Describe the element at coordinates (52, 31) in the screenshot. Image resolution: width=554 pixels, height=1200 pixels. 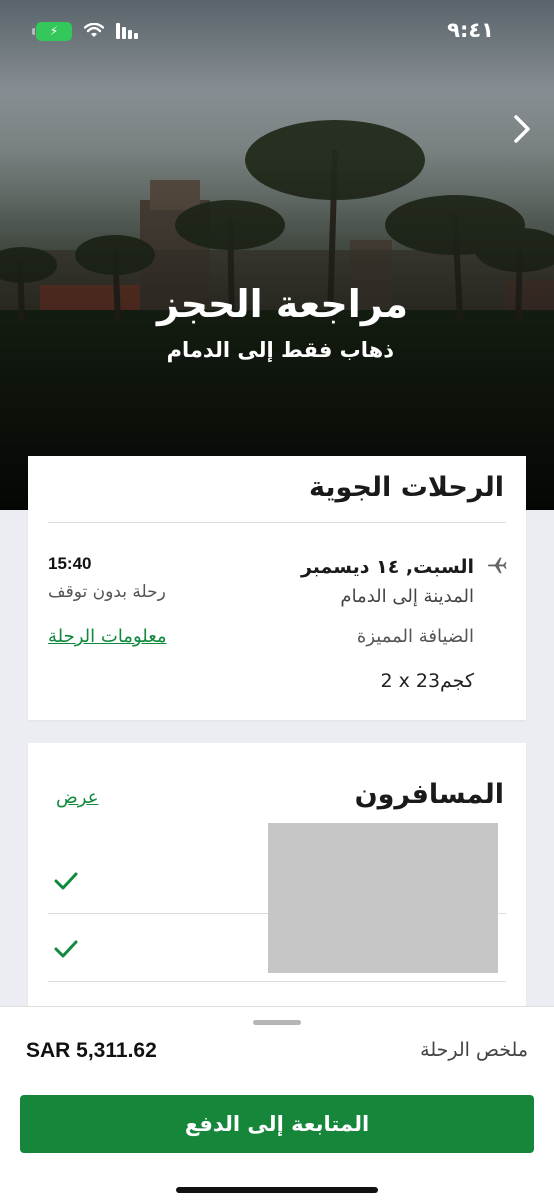
I see `battery-charging-icon: ⚡` at that location.